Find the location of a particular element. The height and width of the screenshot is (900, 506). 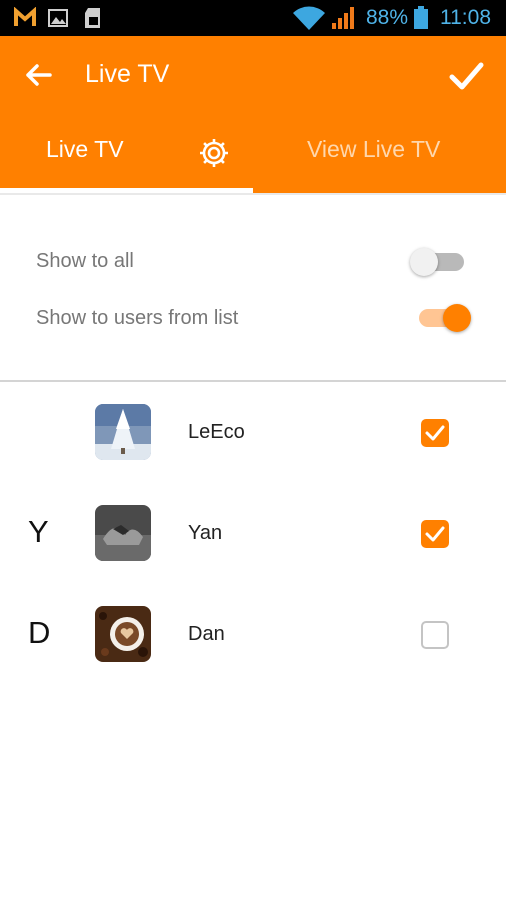

m-app-icon is located at coordinates (25, 16).